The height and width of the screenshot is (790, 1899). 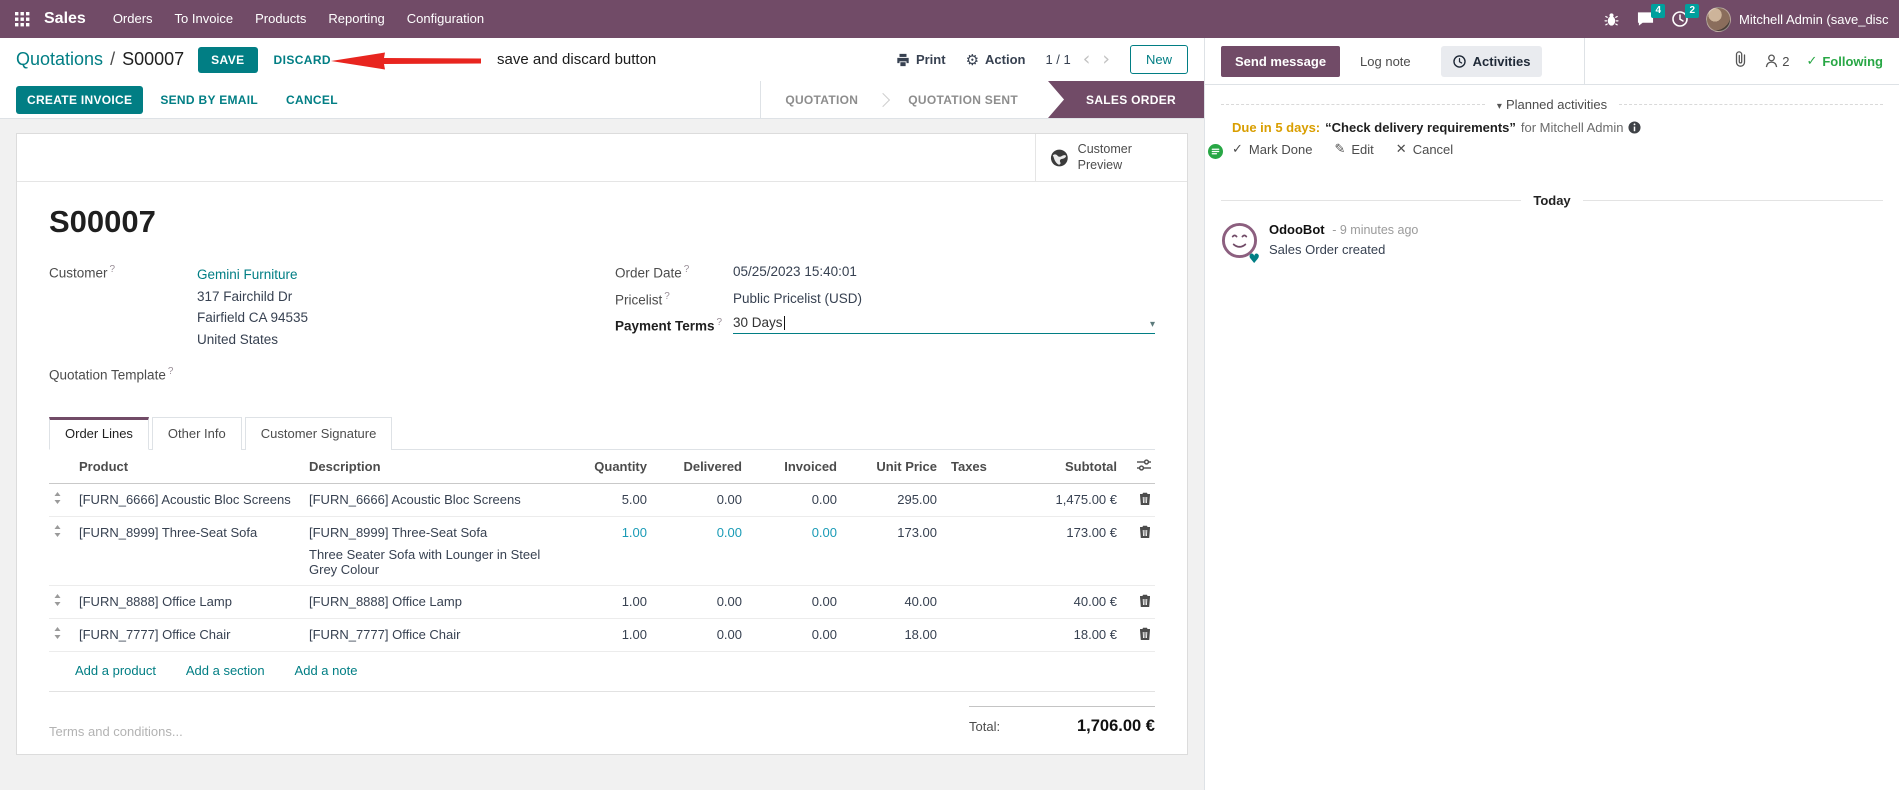 What do you see at coordinates (1786, 61) in the screenshot?
I see `followers-count: 2` at bounding box center [1786, 61].